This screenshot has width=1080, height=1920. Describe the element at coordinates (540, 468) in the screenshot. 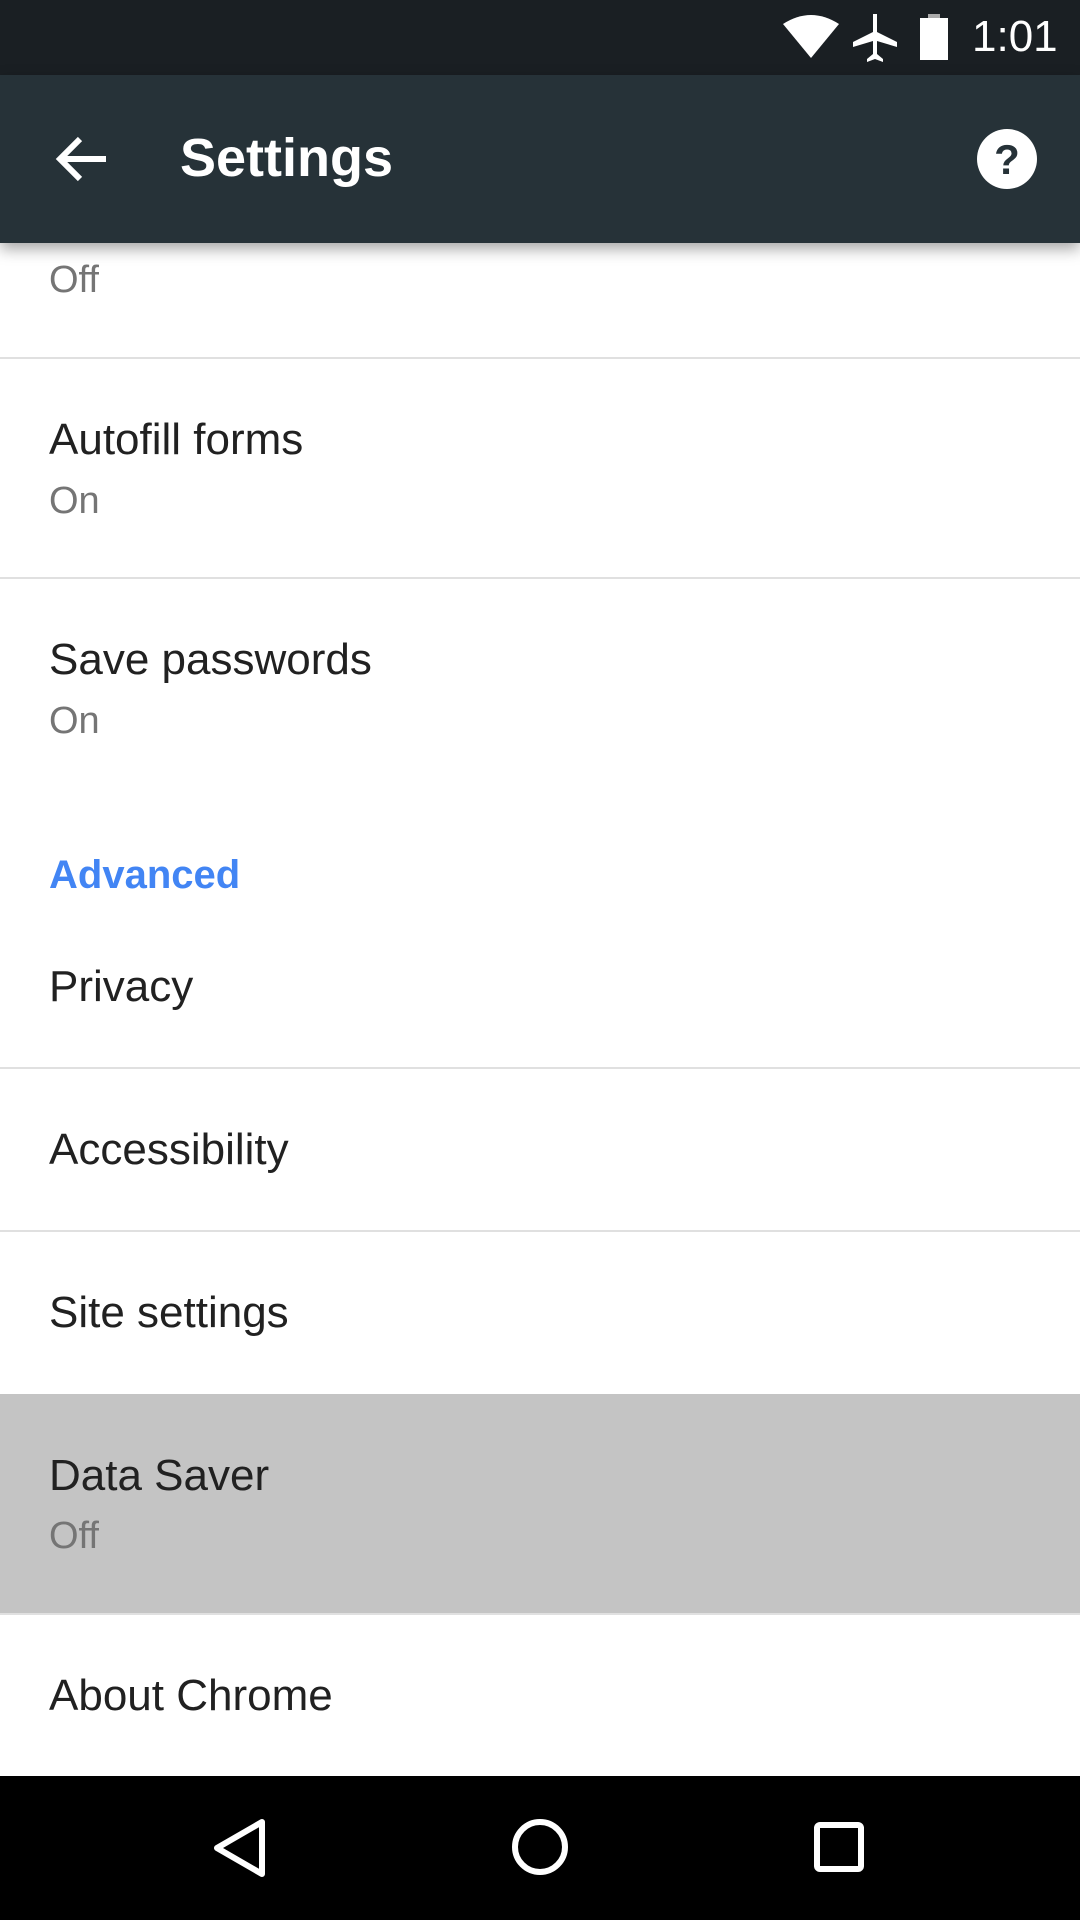

I see `list-item-autofill-forms: Autofill forms On` at that location.